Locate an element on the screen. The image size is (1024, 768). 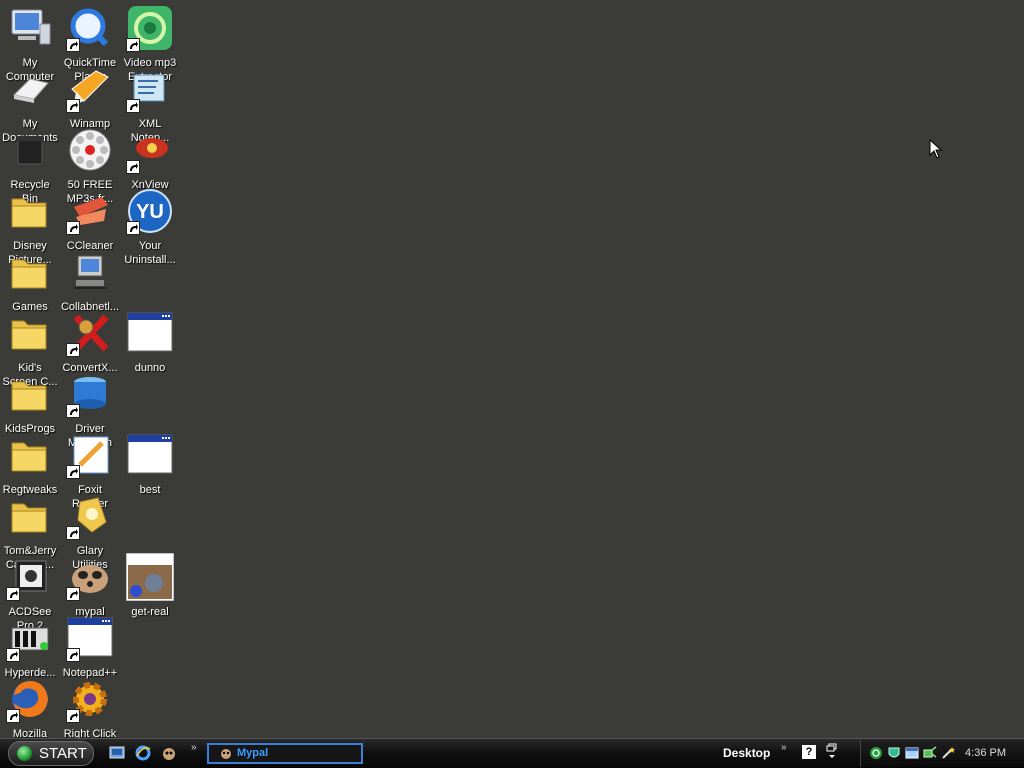
tray-window-icon is located at coordinates (912, 753).